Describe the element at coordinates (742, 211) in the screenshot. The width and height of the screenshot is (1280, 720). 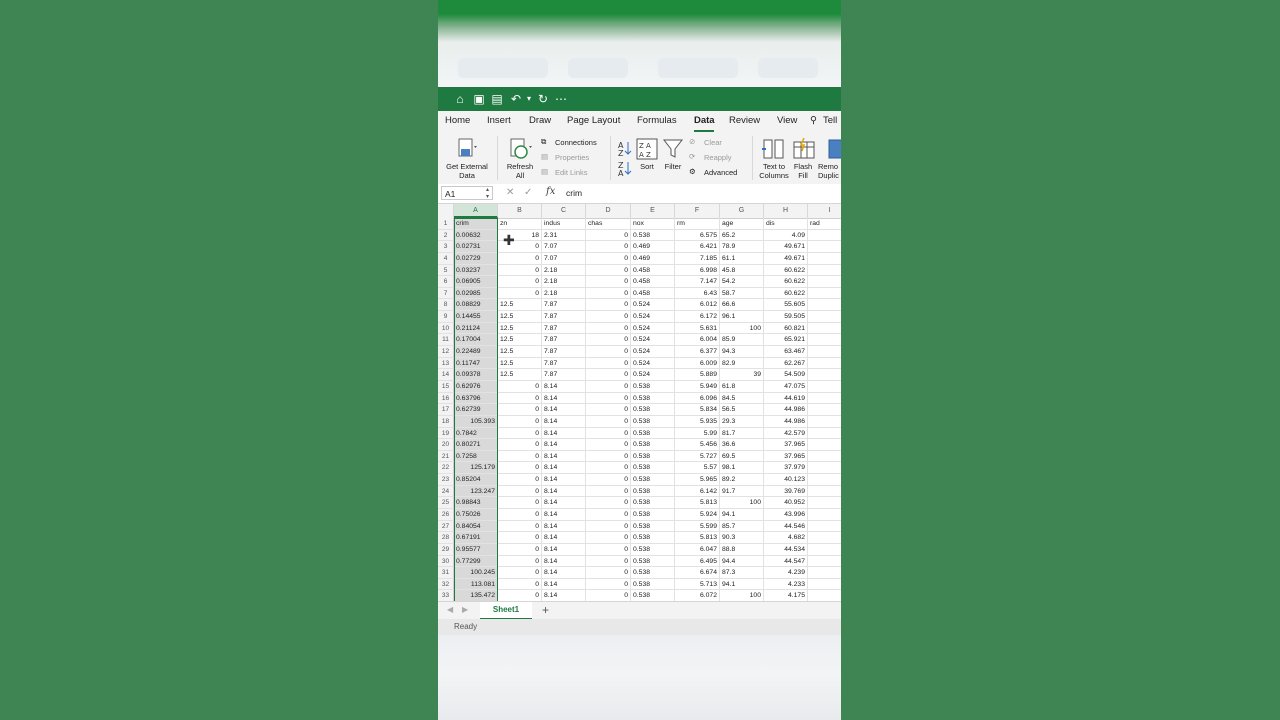
I see `column-header-g: G` at that location.